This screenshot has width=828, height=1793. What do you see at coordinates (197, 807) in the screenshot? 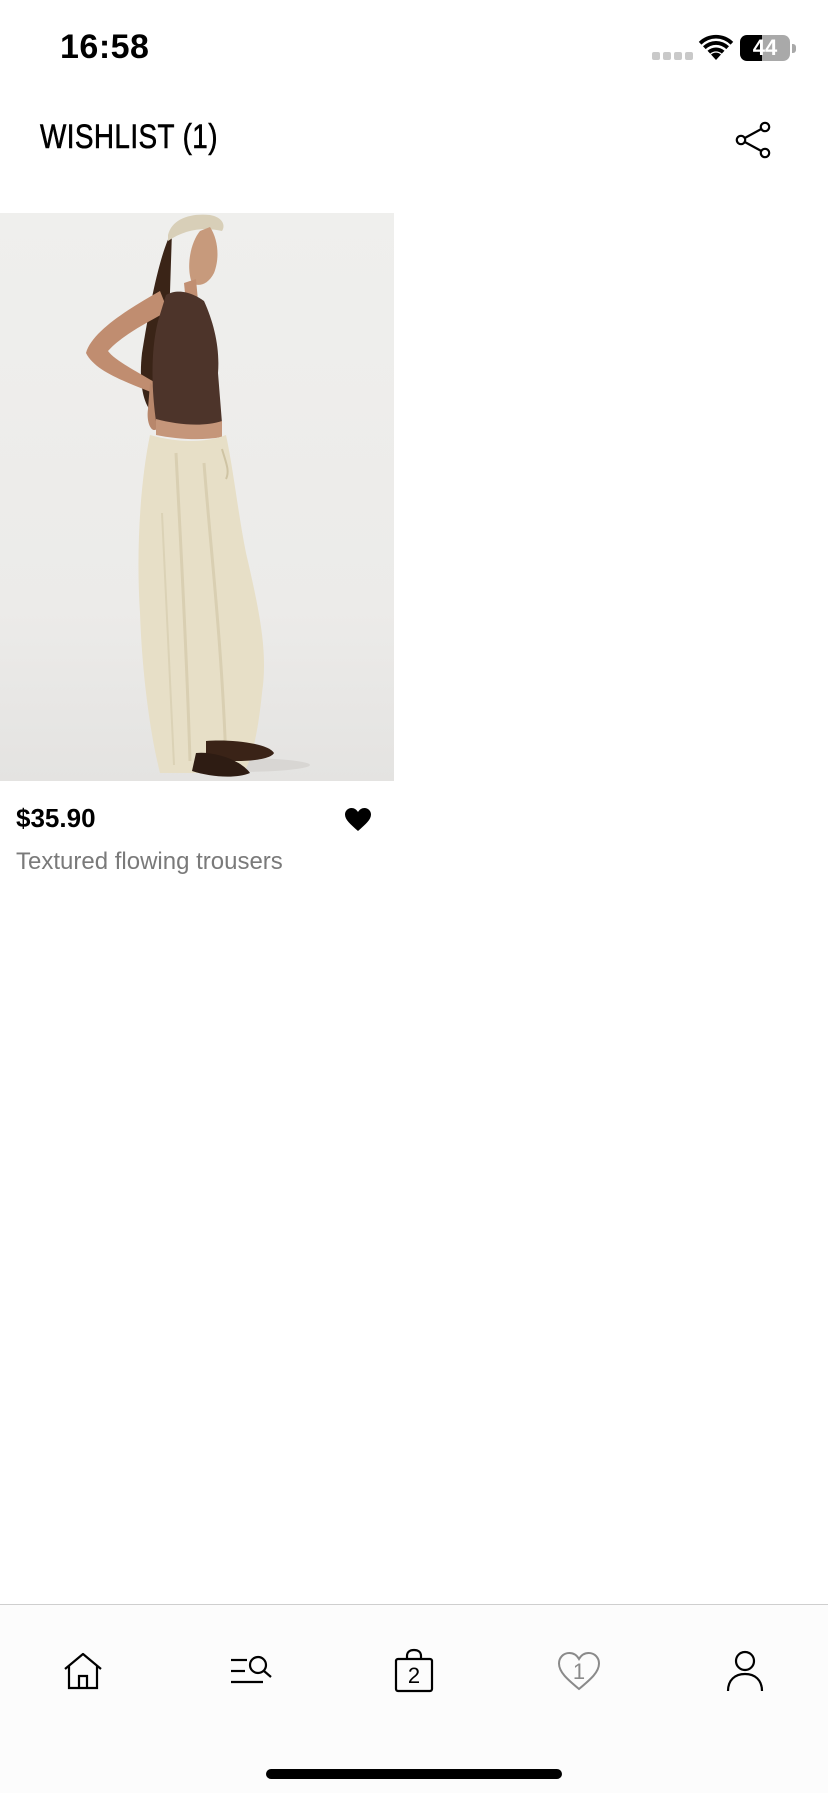
I see `price-row: $35.90` at bounding box center [197, 807].